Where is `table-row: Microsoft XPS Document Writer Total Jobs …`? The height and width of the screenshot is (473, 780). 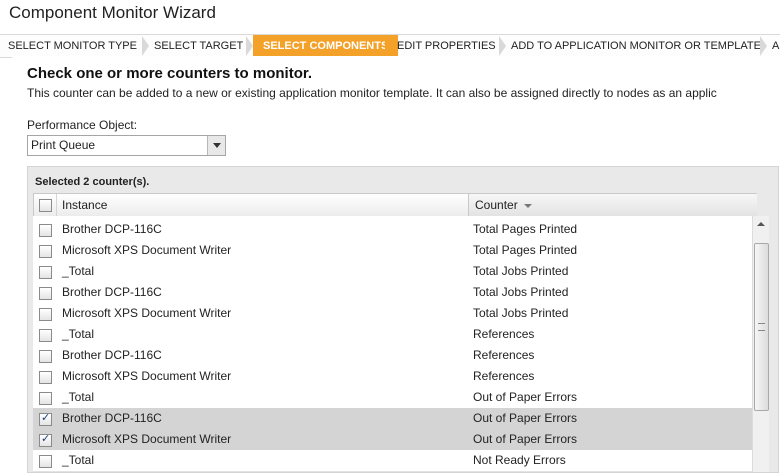
table-row: Microsoft XPS Document Writer Total Jobs … is located at coordinates (392, 314).